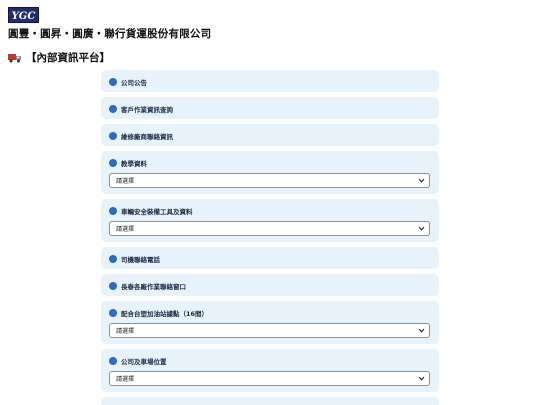 The width and height of the screenshot is (540, 405). I want to click on card-header: 長春各廠作業聯絡窗口, so click(270, 286).